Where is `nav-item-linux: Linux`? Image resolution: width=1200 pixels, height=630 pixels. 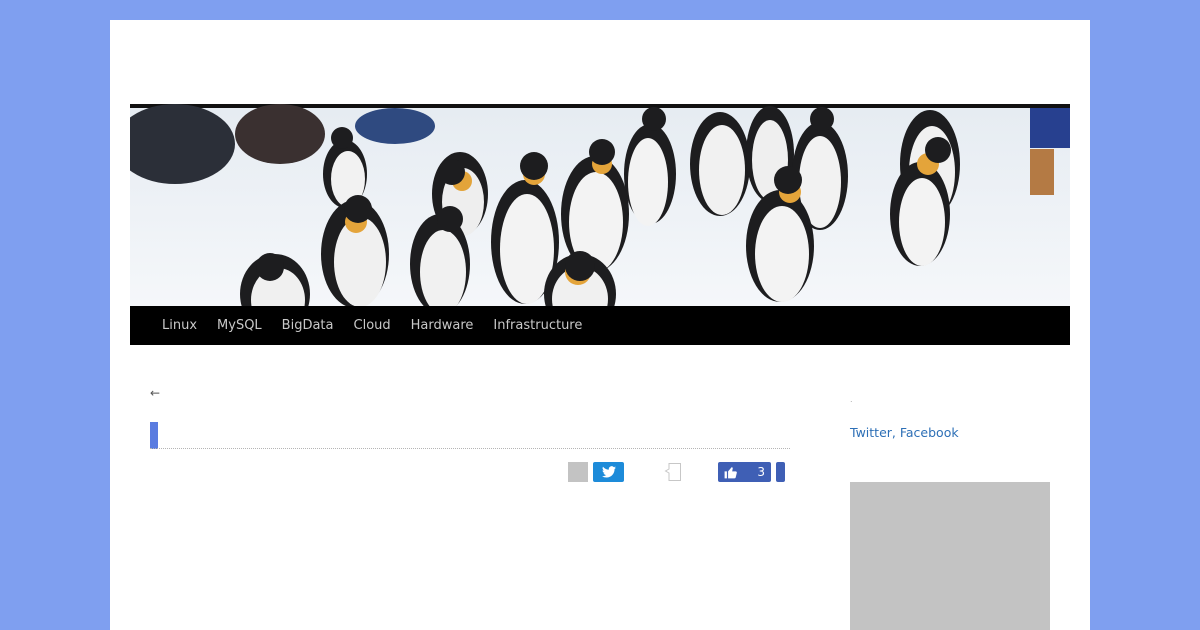
nav-item-linux: Linux is located at coordinates (179, 325).